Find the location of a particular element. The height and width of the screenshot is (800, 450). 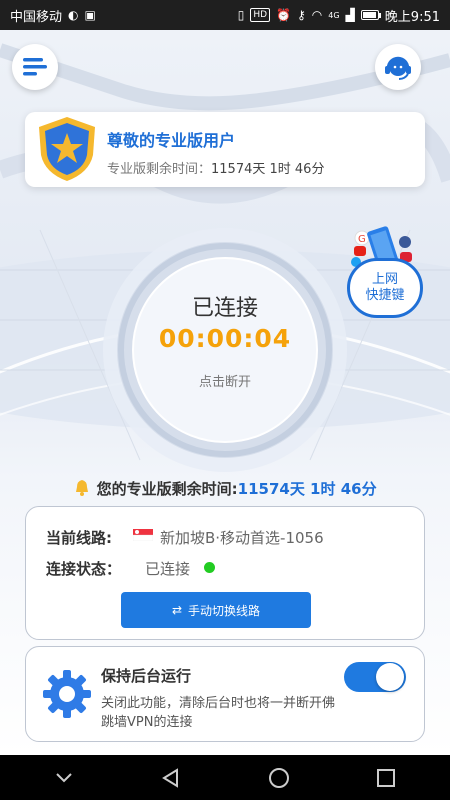

keep-background-description: 关闭此功能，清除后台时也将一并断开佛跳墙VPN的连接 is located at coordinates (218, 713).